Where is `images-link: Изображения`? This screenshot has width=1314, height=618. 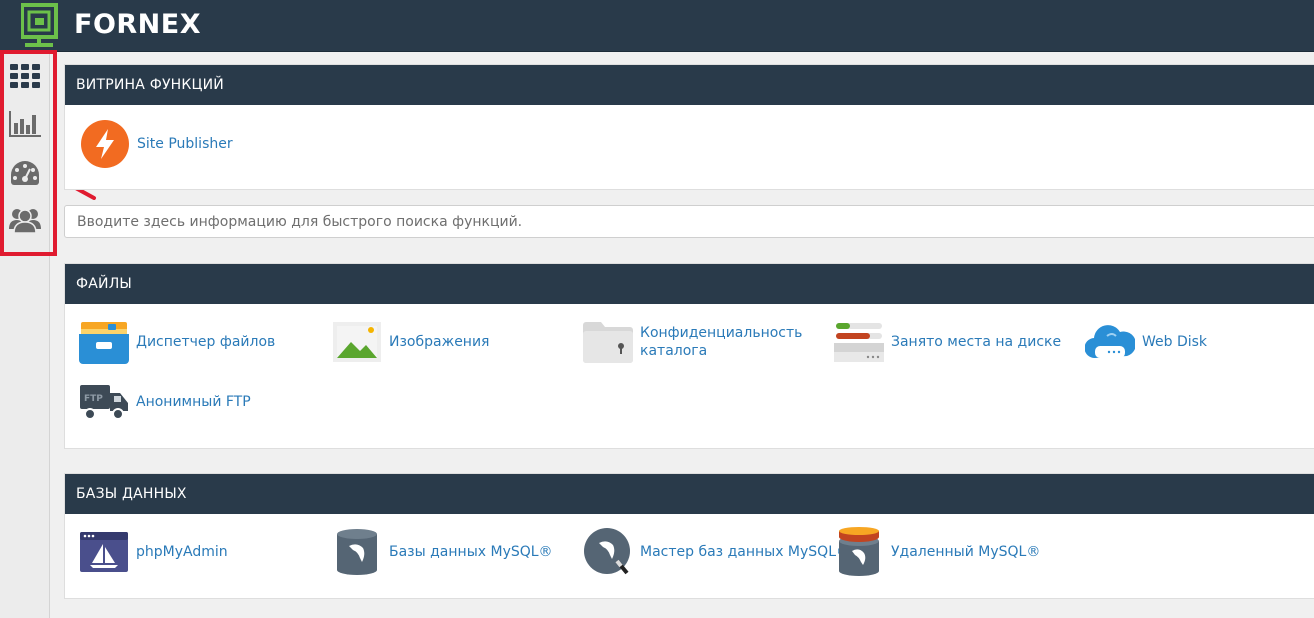
images-link: Изображения is located at coordinates (410, 342).